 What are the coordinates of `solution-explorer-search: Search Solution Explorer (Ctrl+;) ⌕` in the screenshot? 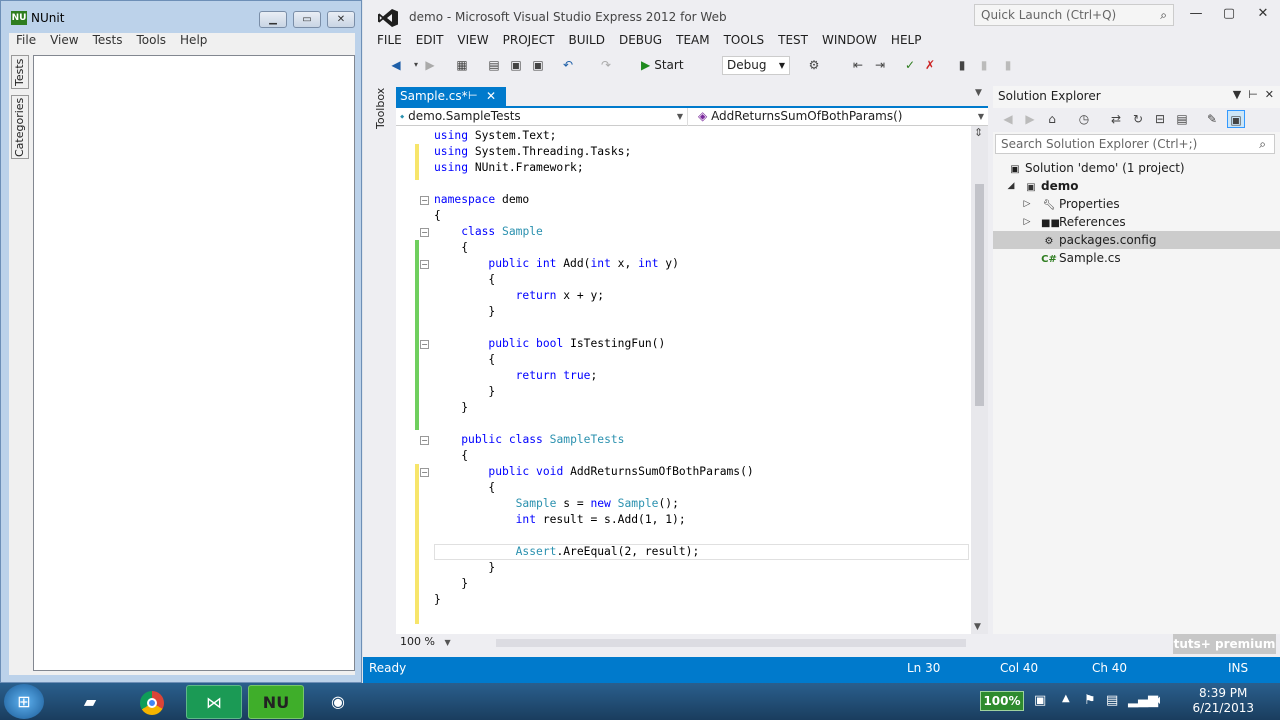 It's located at (1135, 144).